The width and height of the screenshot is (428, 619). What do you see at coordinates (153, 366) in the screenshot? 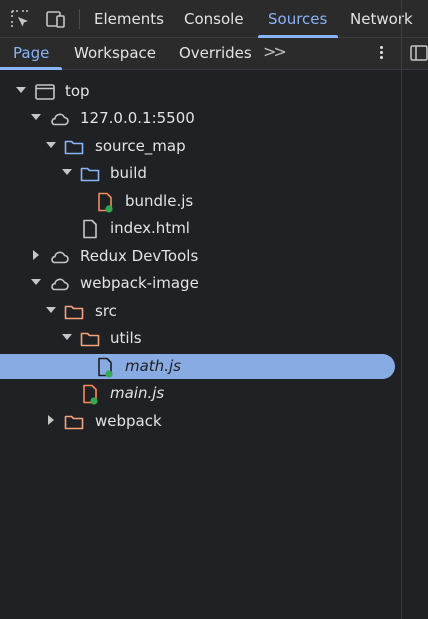
I see `tree-item-label: math.js` at bounding box center [153, 366].